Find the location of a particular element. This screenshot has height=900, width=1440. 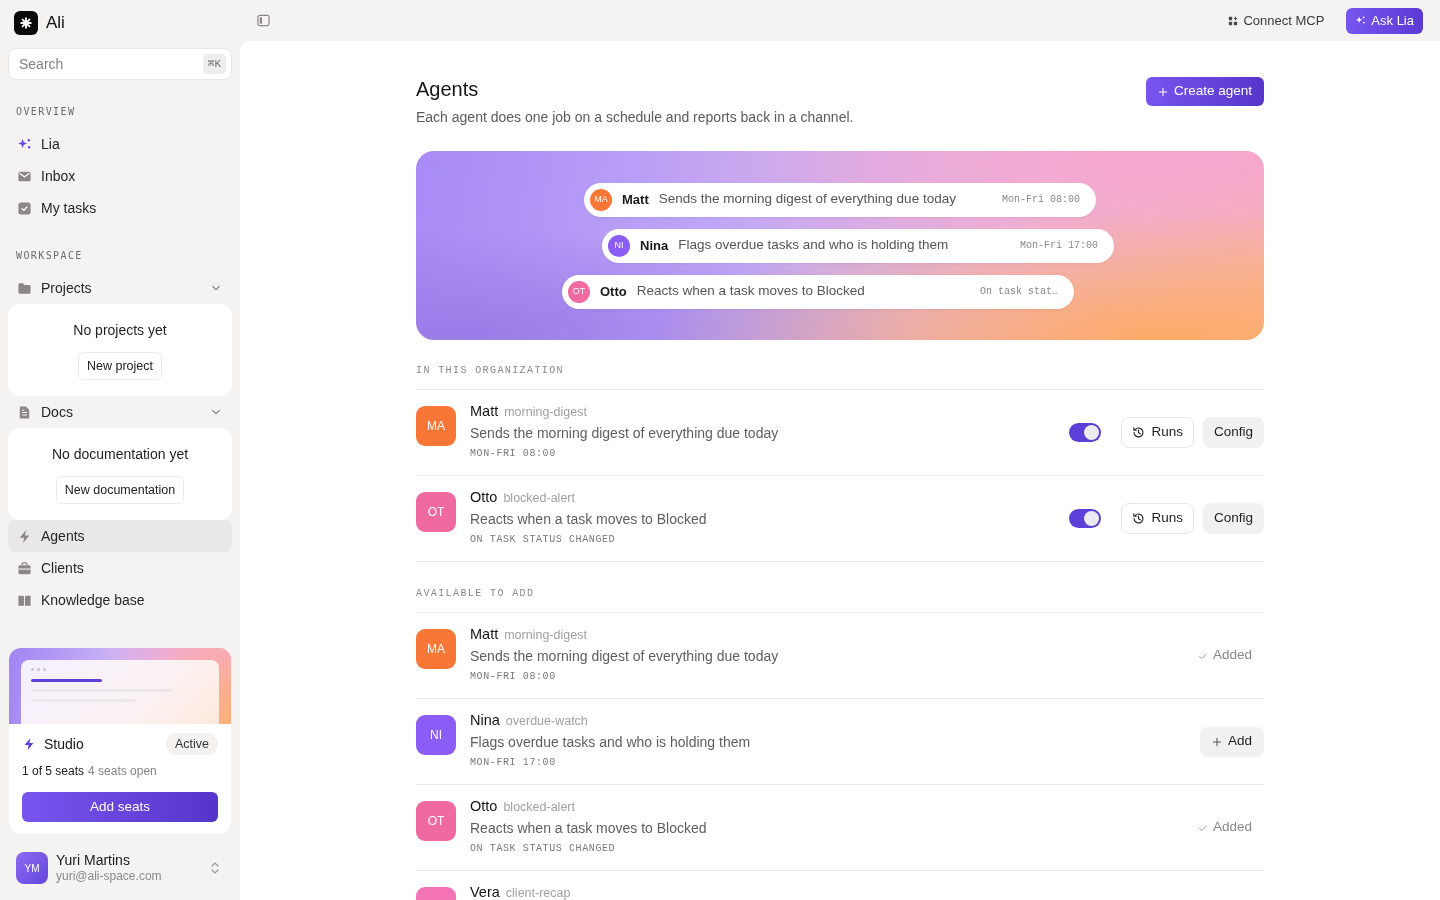

page-subtitle: Each agent does one job on a schedule and reports back in a channel. is located at coordinates (635, 117).